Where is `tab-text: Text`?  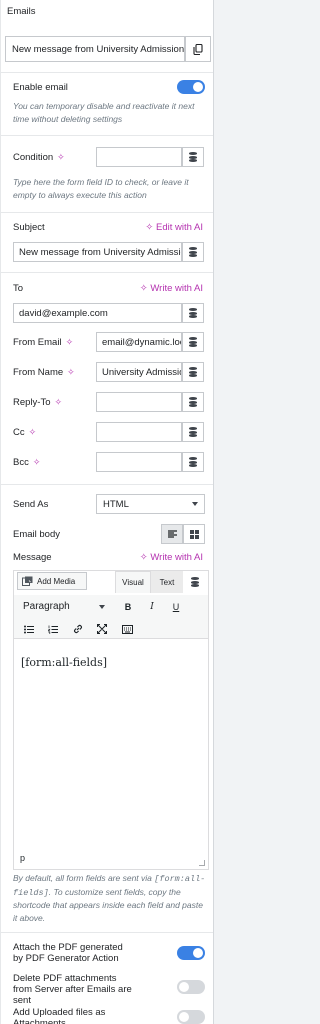 tab-text: Text is located at coordinates (167, 582).